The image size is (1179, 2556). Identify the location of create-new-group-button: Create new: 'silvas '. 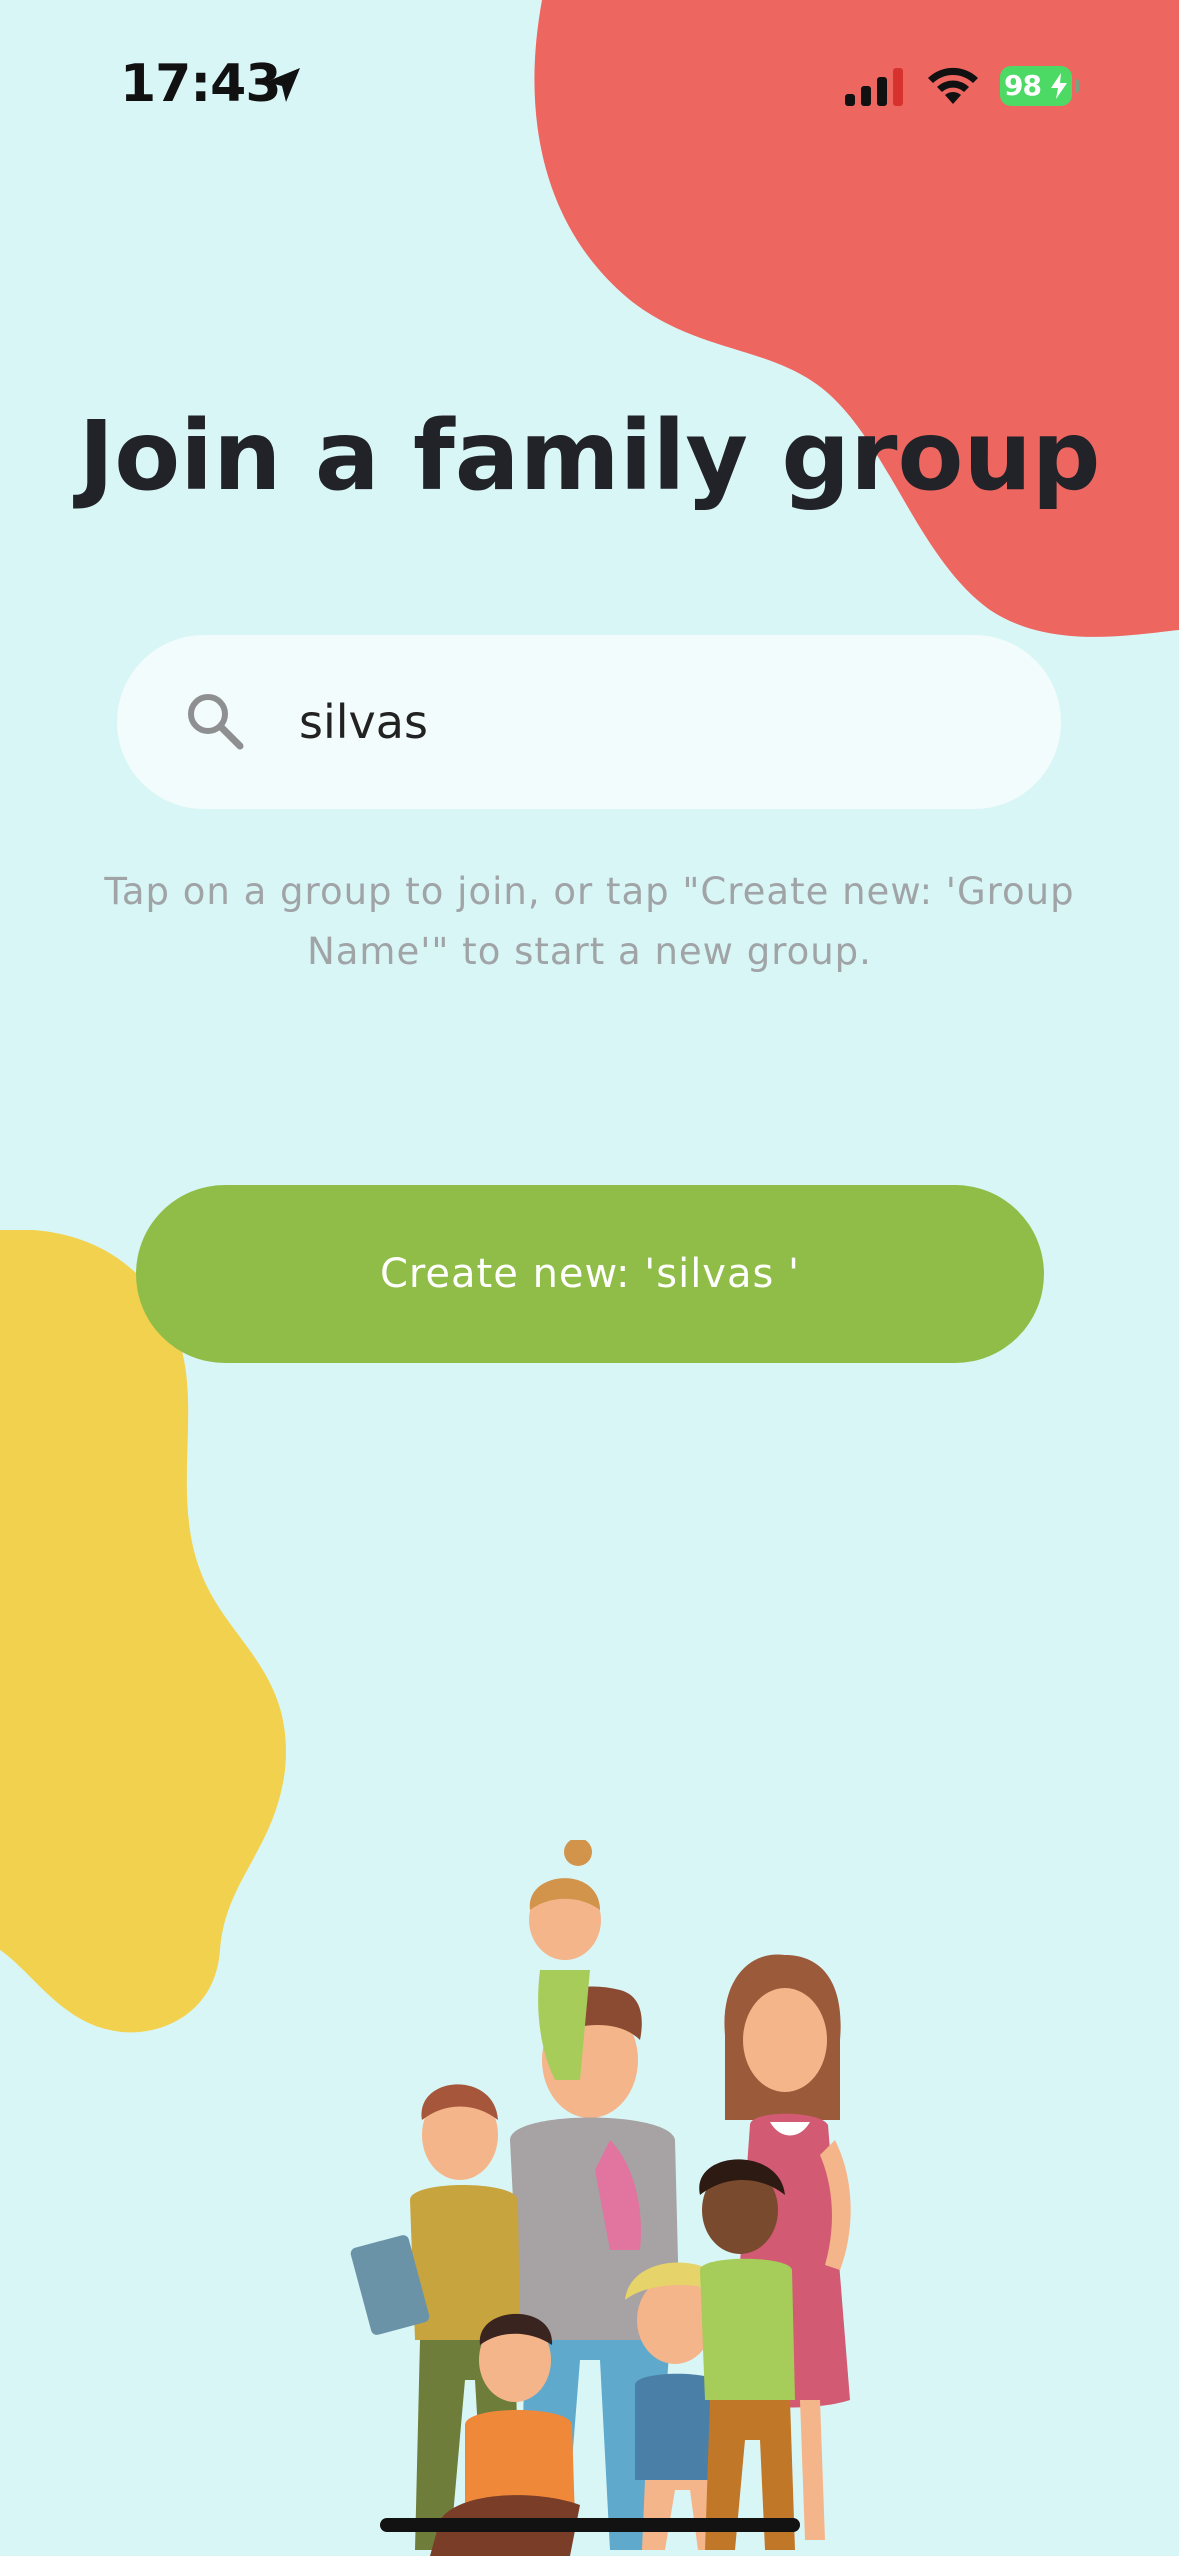
(590, 1274).